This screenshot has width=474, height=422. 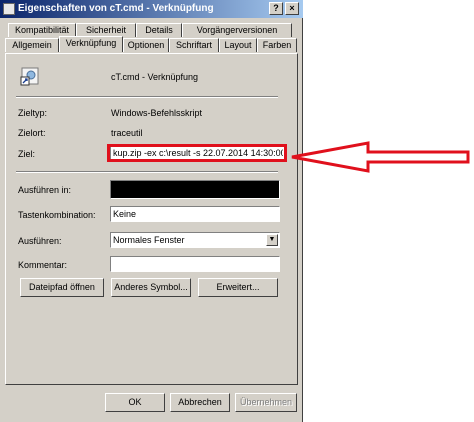 I want to click on cancel-button: Abbrechen, so click(x=200, y=402).